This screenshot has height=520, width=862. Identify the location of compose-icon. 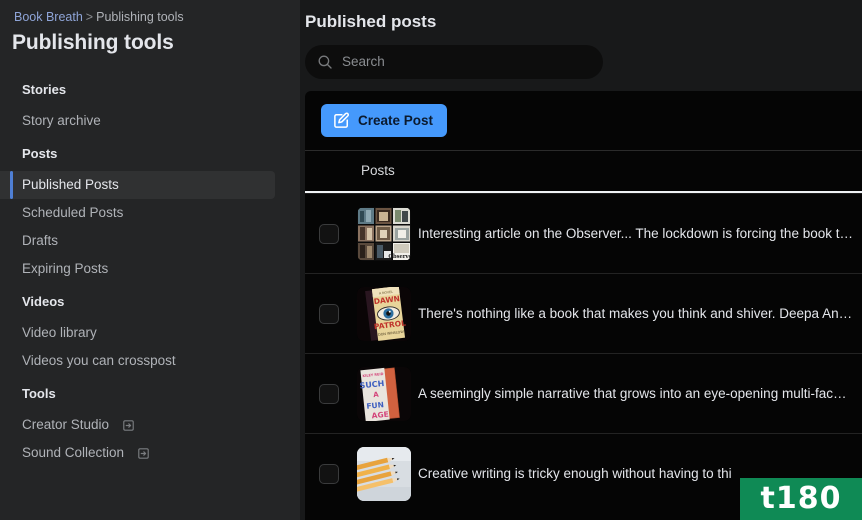
(341, 120).